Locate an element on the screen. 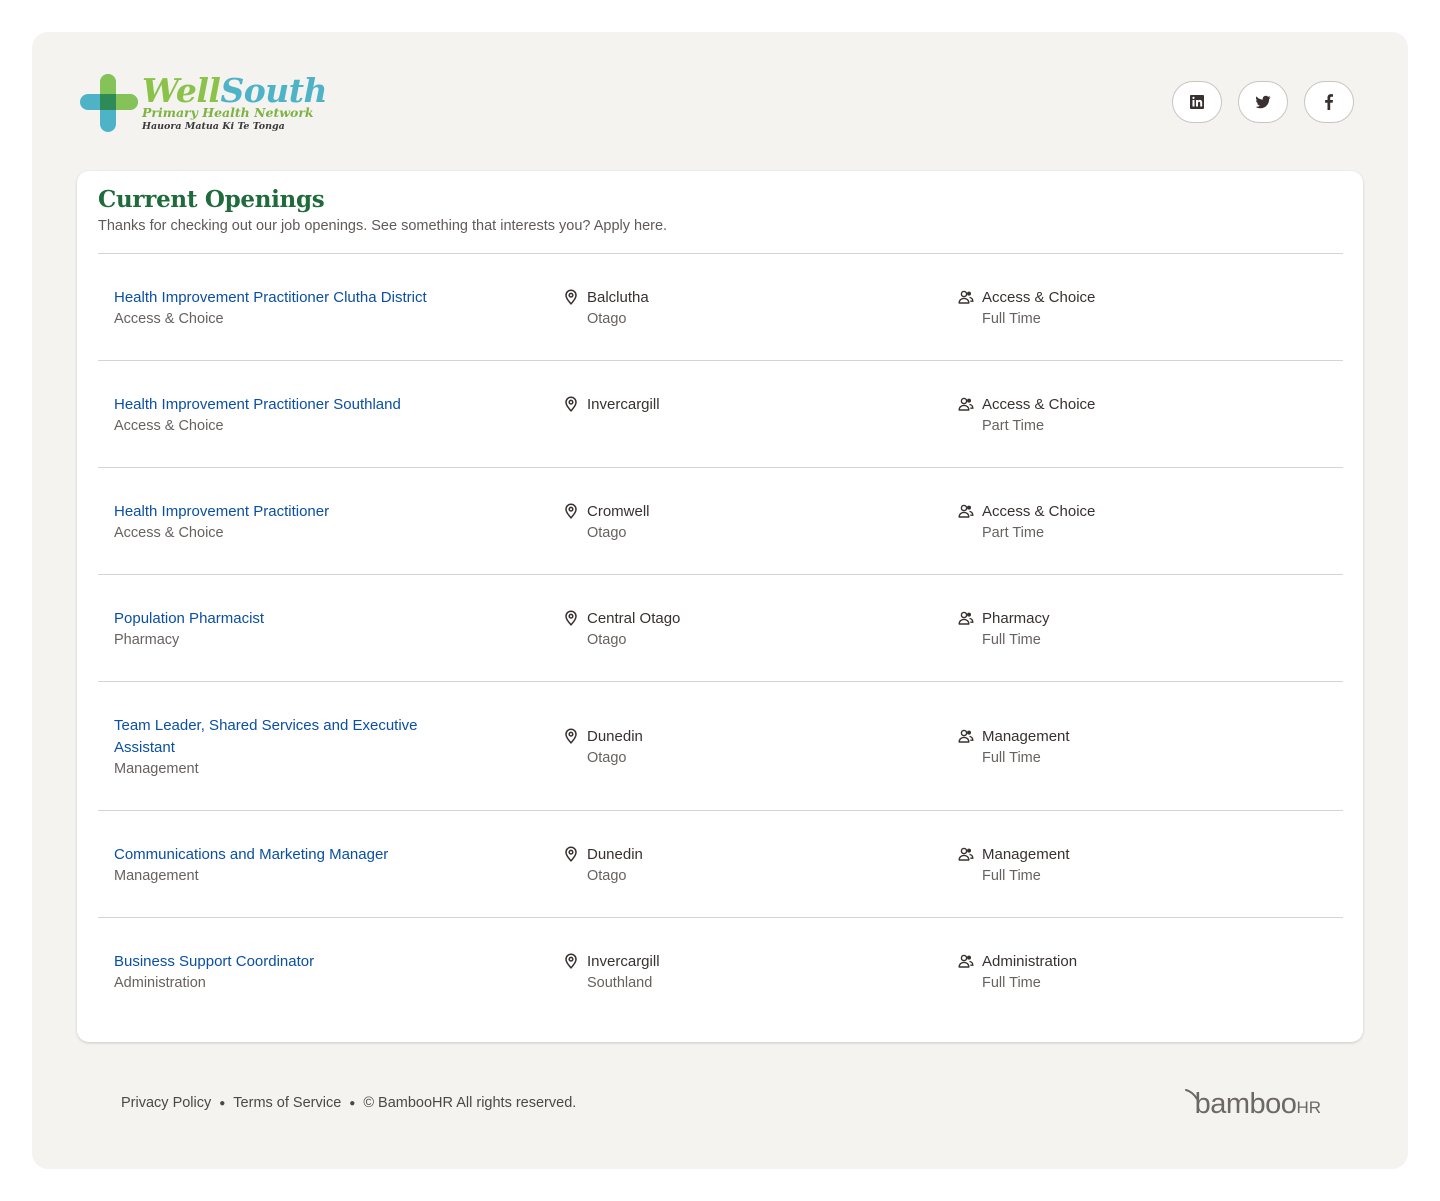 This screenshot has height=1201, width=1440. twitter-icon is located at coordinates (1263, 102).